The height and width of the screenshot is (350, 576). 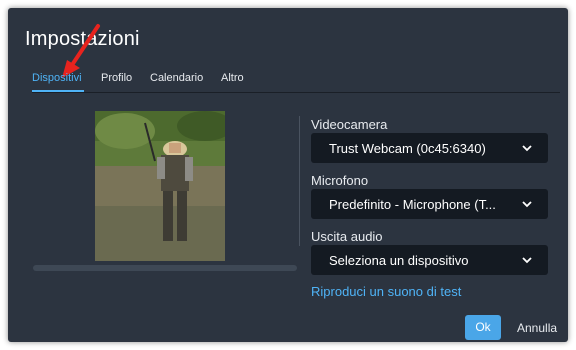 I want to click on tab-altro: Altro, so click(x=232, y=78).